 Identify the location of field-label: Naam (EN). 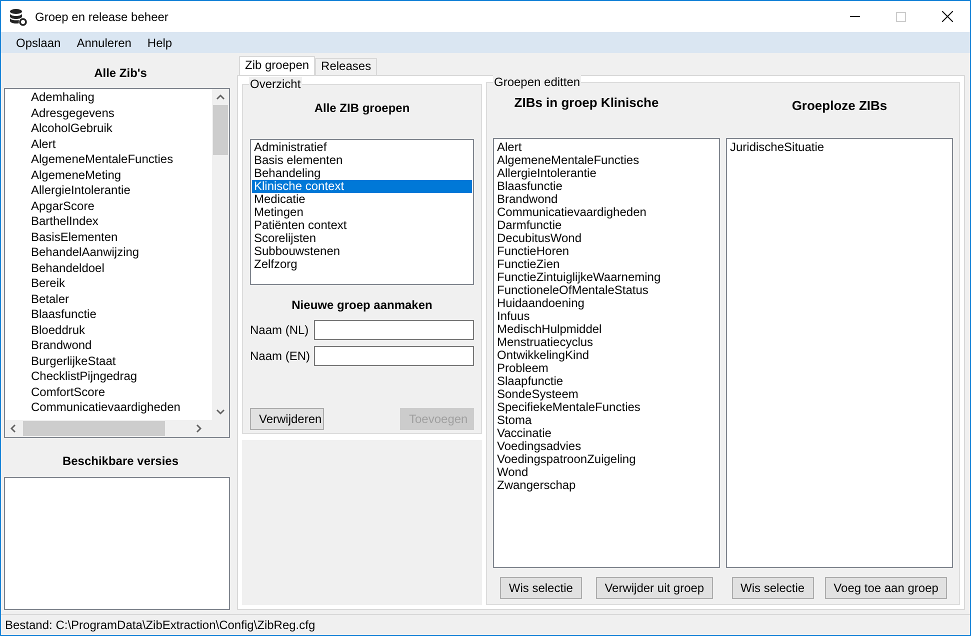
(281, 356).